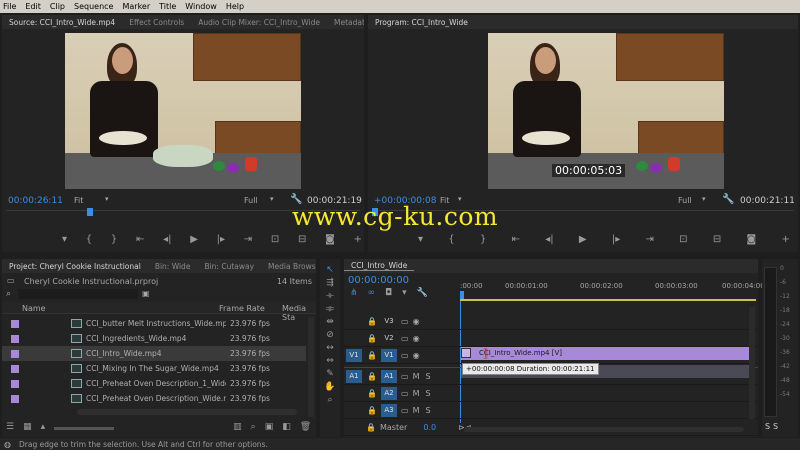 The image size is (800, 450). I want to click on mark-in-icon: {, so click(89, 239).